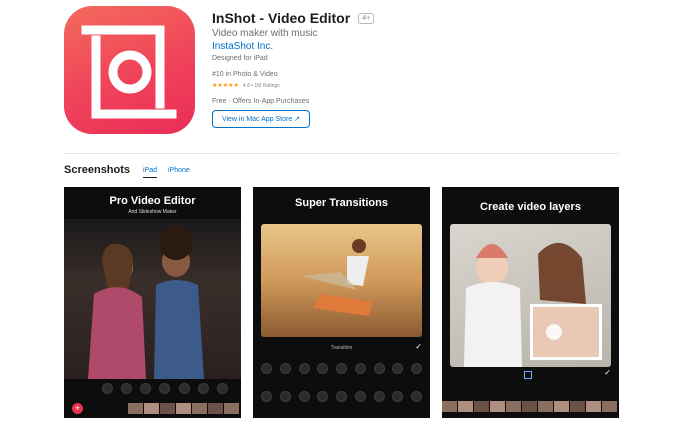 The image size is (680, 437). I want to click on rating-row: ★★★★★ 4.8 • 1M Ratings, so click(246, 86).